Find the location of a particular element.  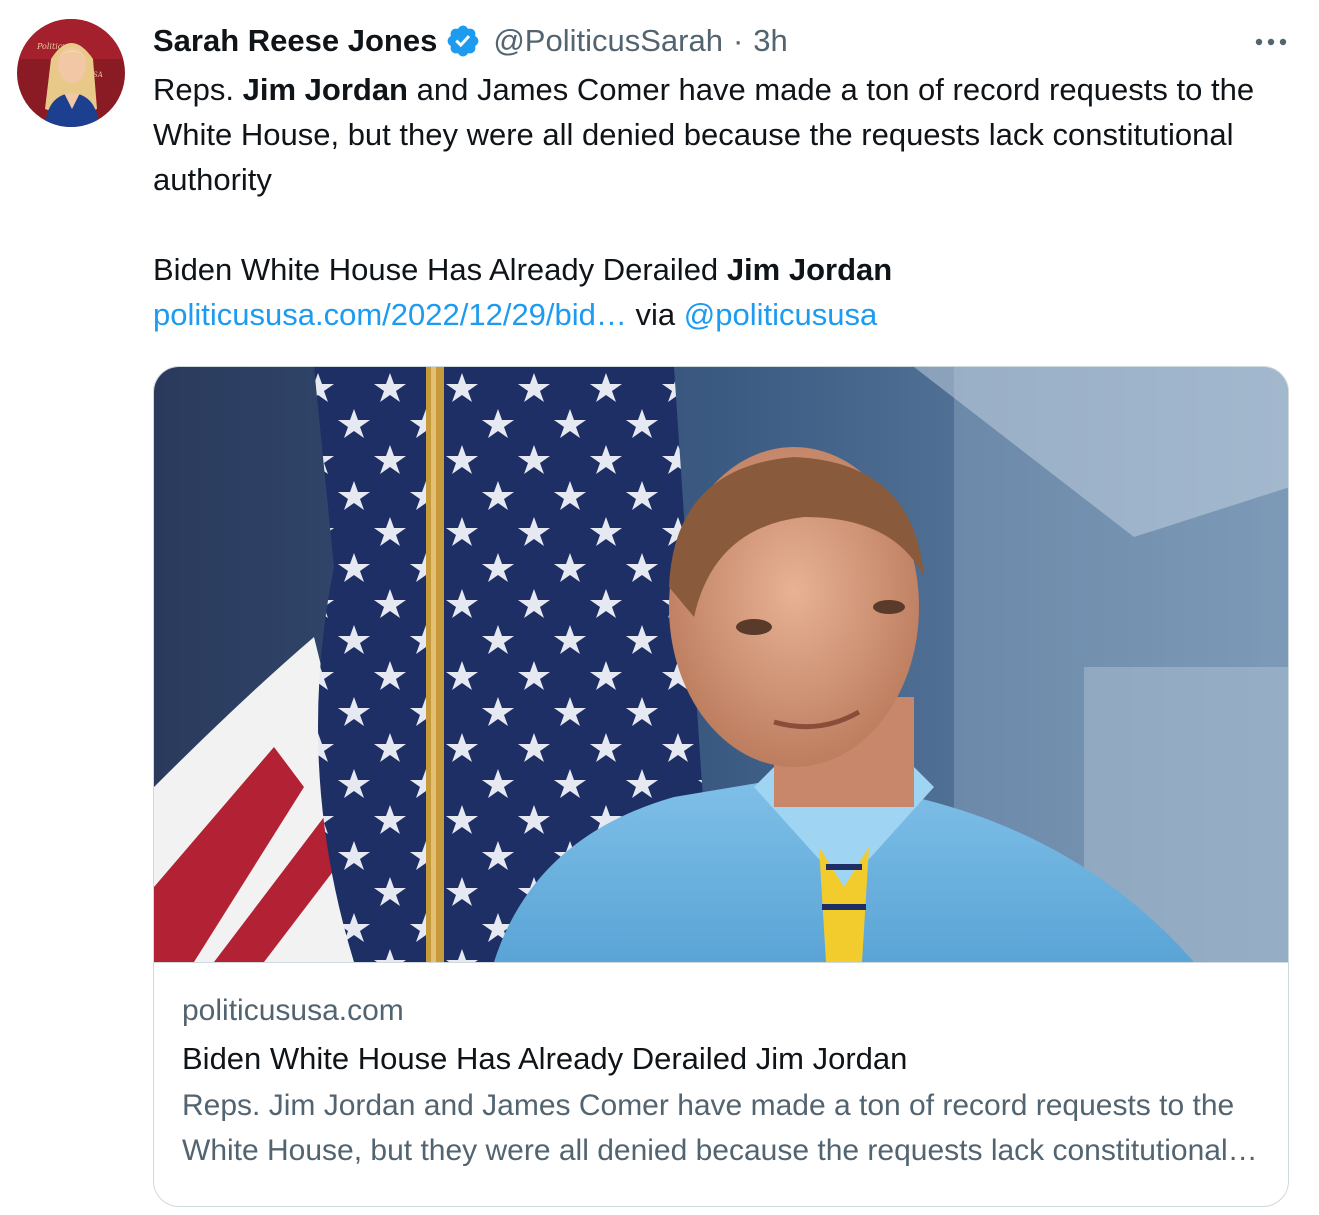

more-options-icon is located at coordinates (1271, 42).